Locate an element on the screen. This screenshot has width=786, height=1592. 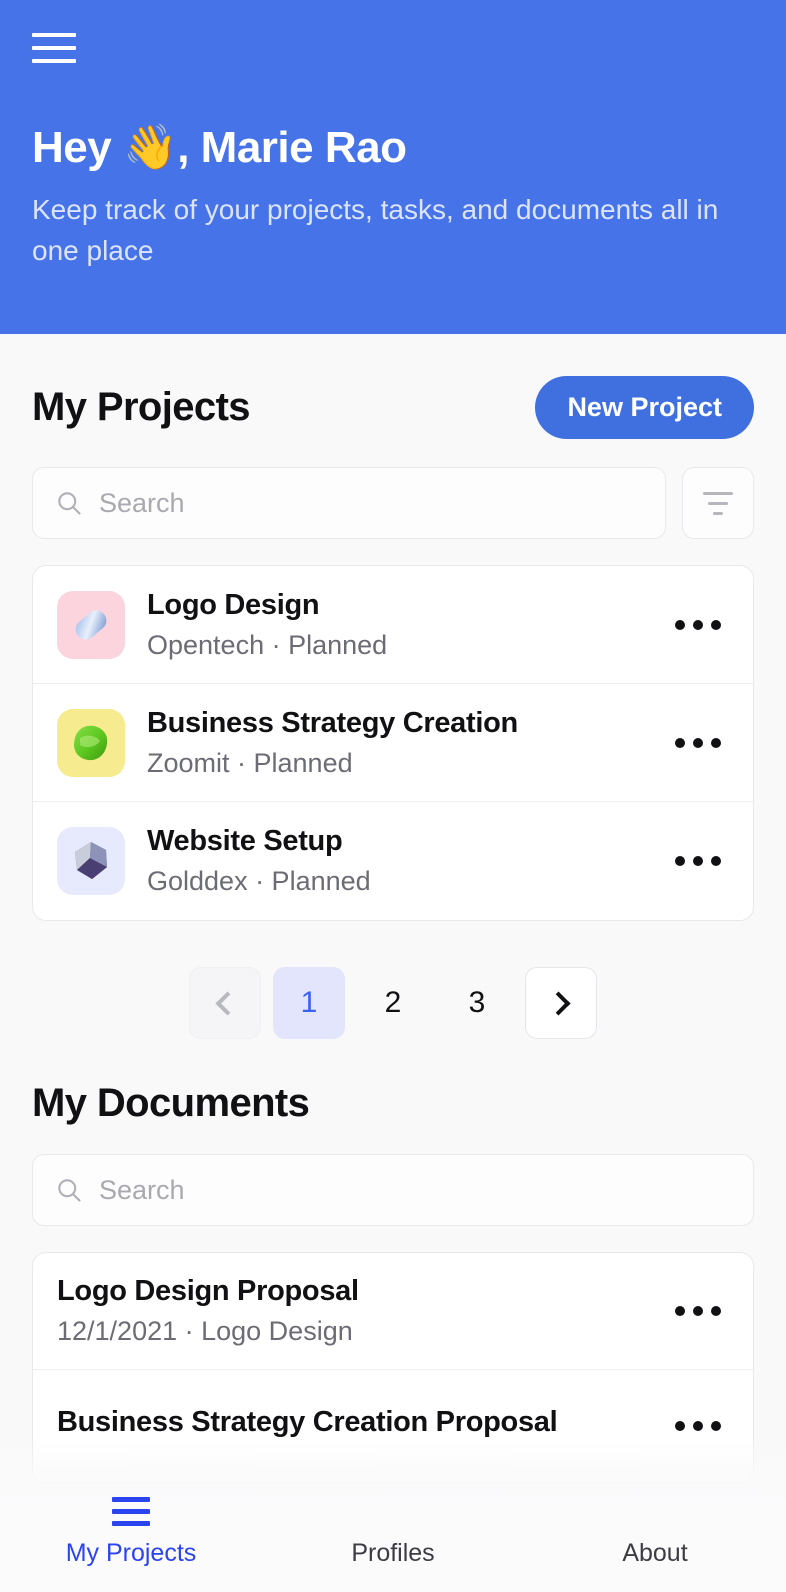
project-row: Website Setup Golddex · Planned is located at coordinates (393, 861).